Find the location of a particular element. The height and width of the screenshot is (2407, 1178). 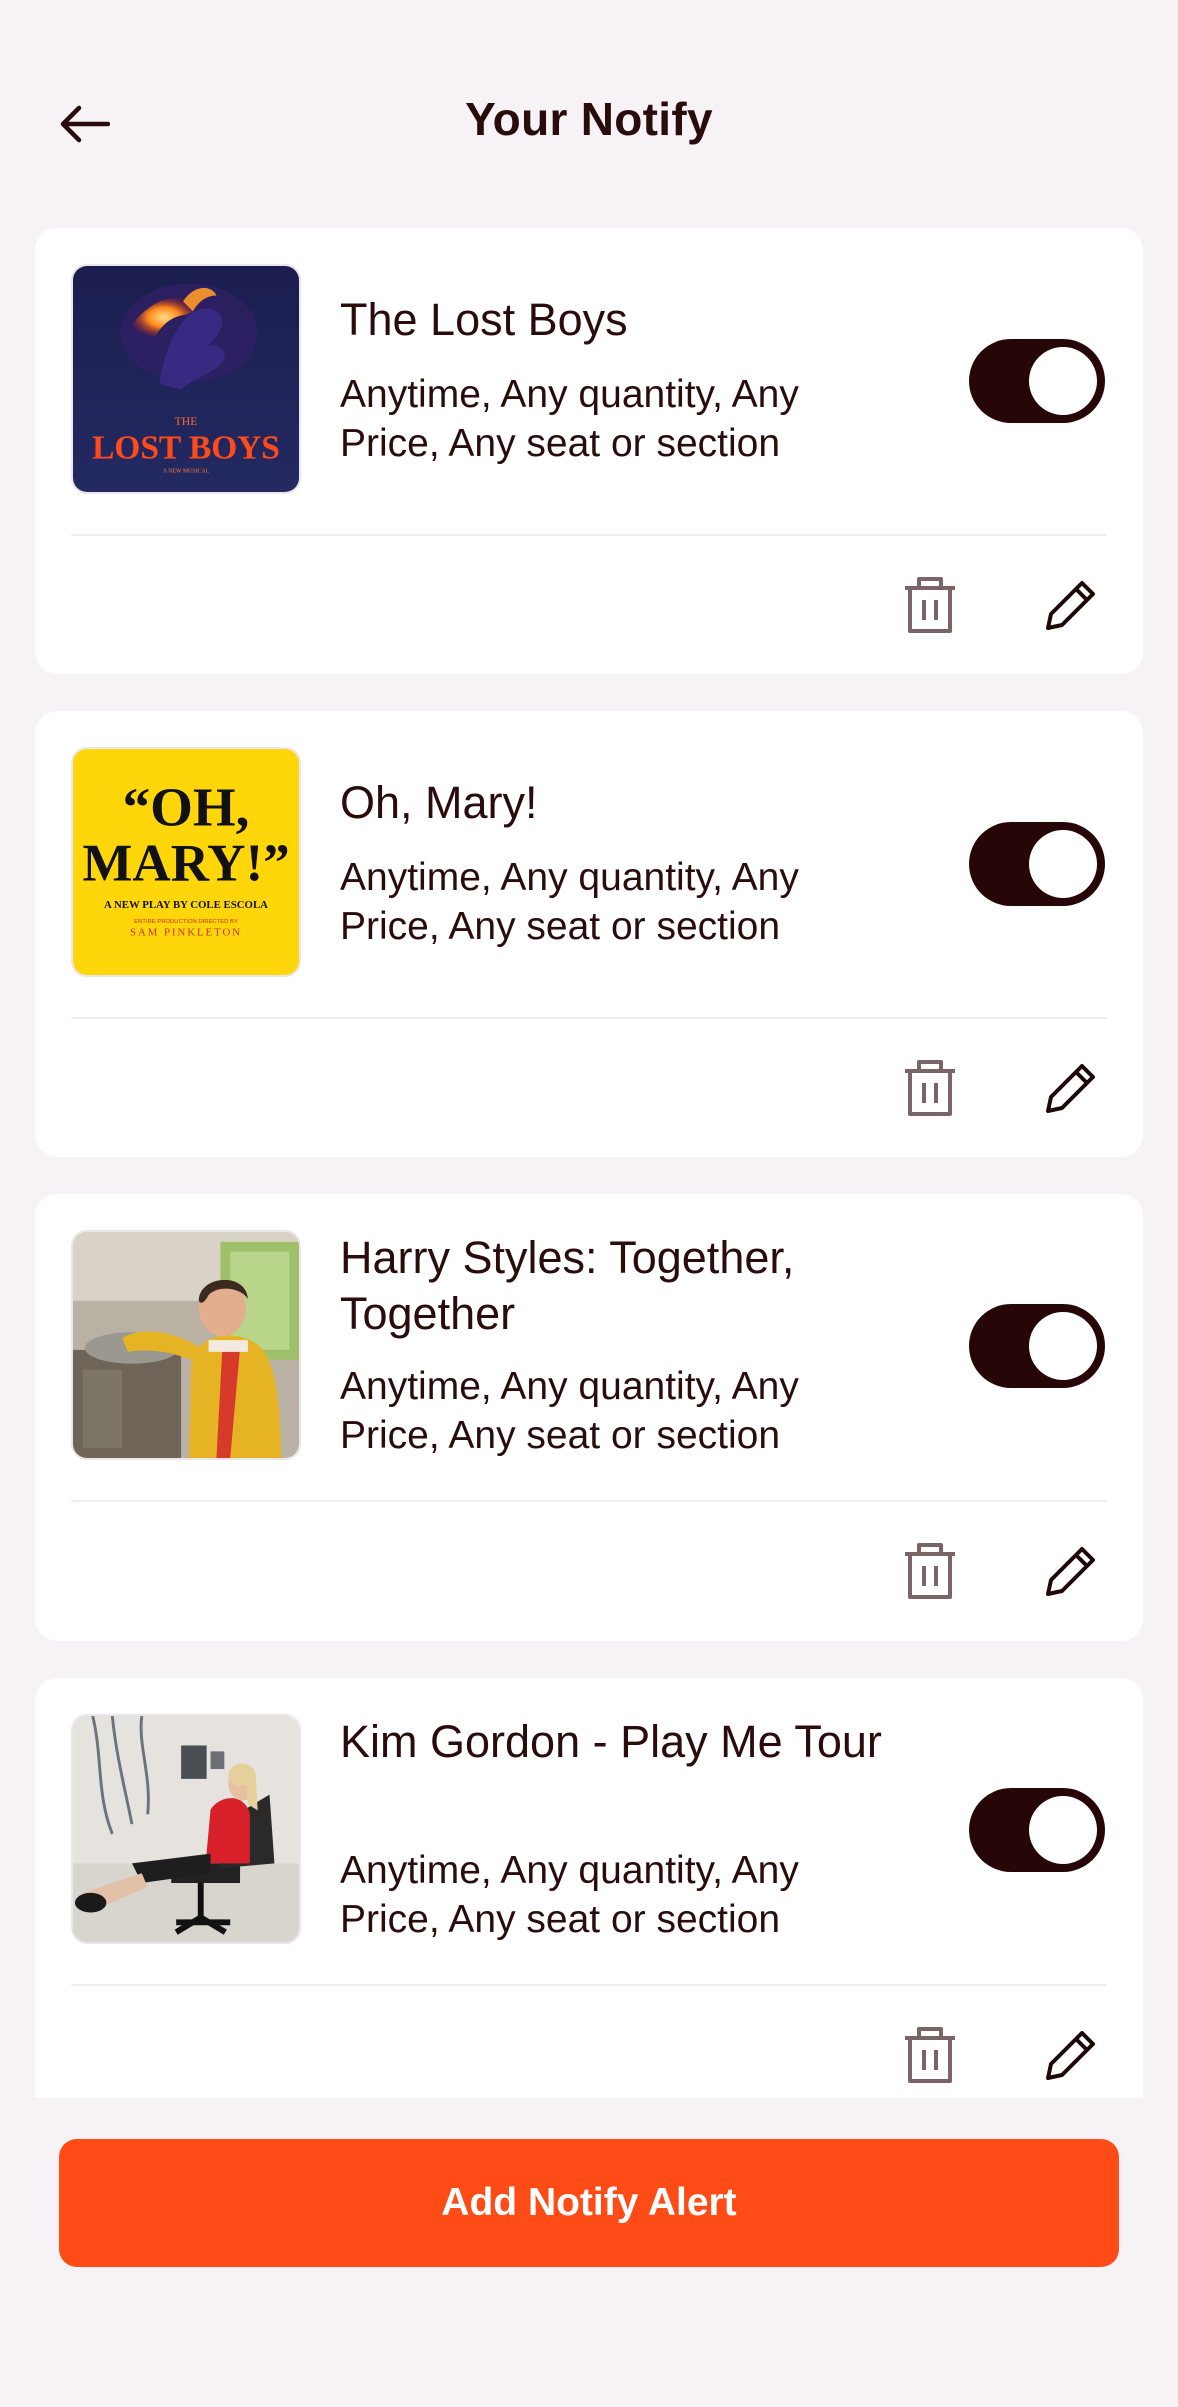

page-title: Your Notify is located at coordinates (589, 119).